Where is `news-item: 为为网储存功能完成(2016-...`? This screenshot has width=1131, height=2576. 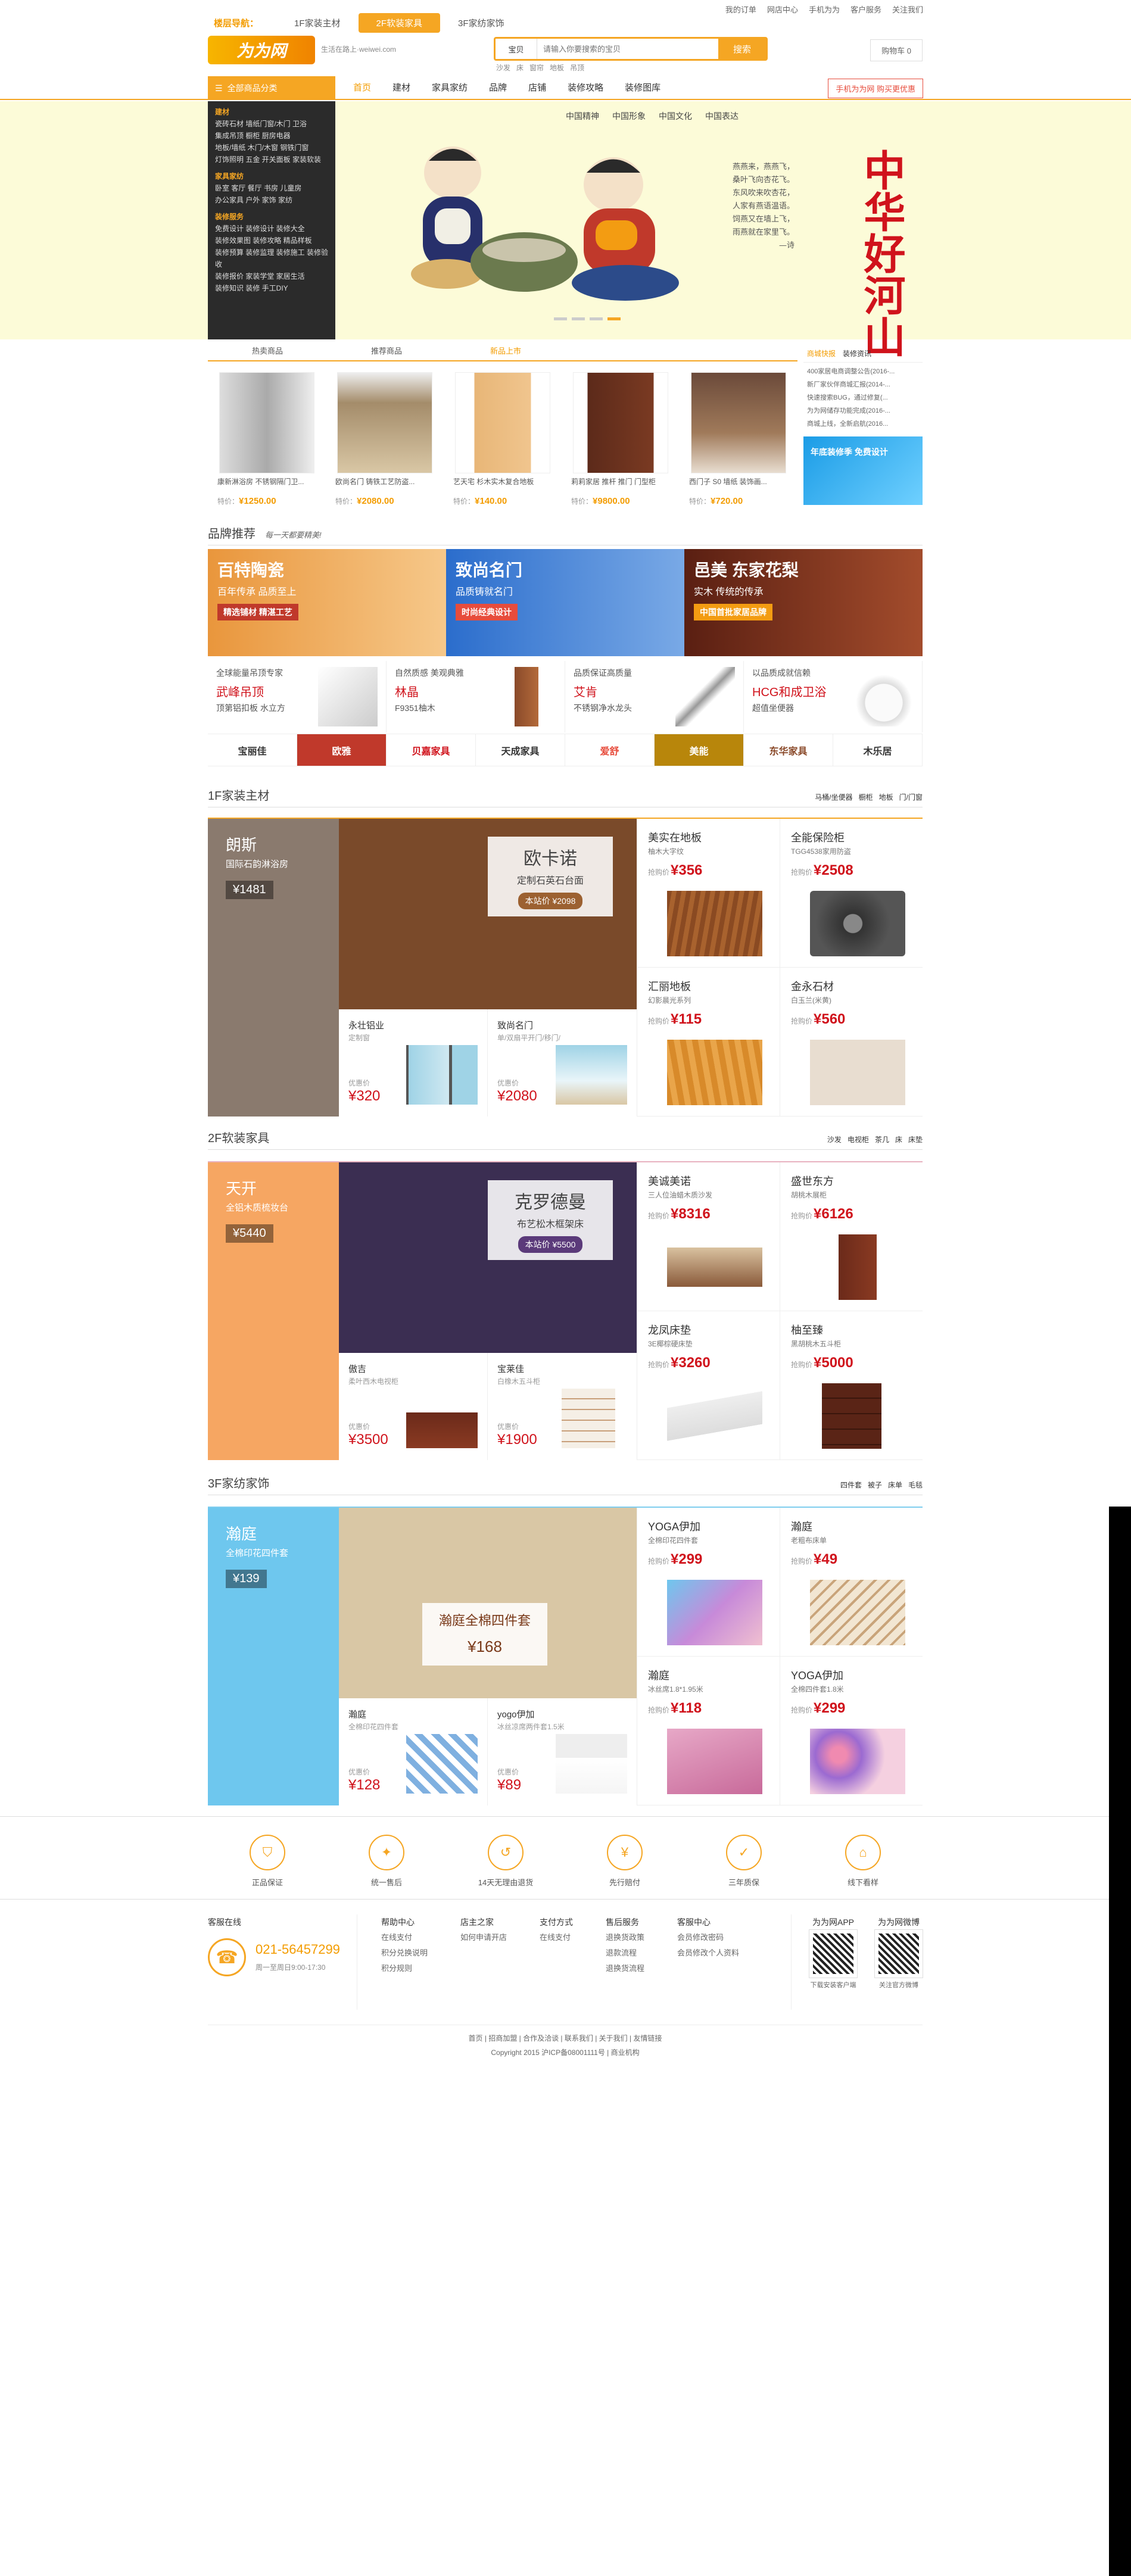 news-item: 为为网储存功能完成(2016-... is located at coordinates (863, 410).